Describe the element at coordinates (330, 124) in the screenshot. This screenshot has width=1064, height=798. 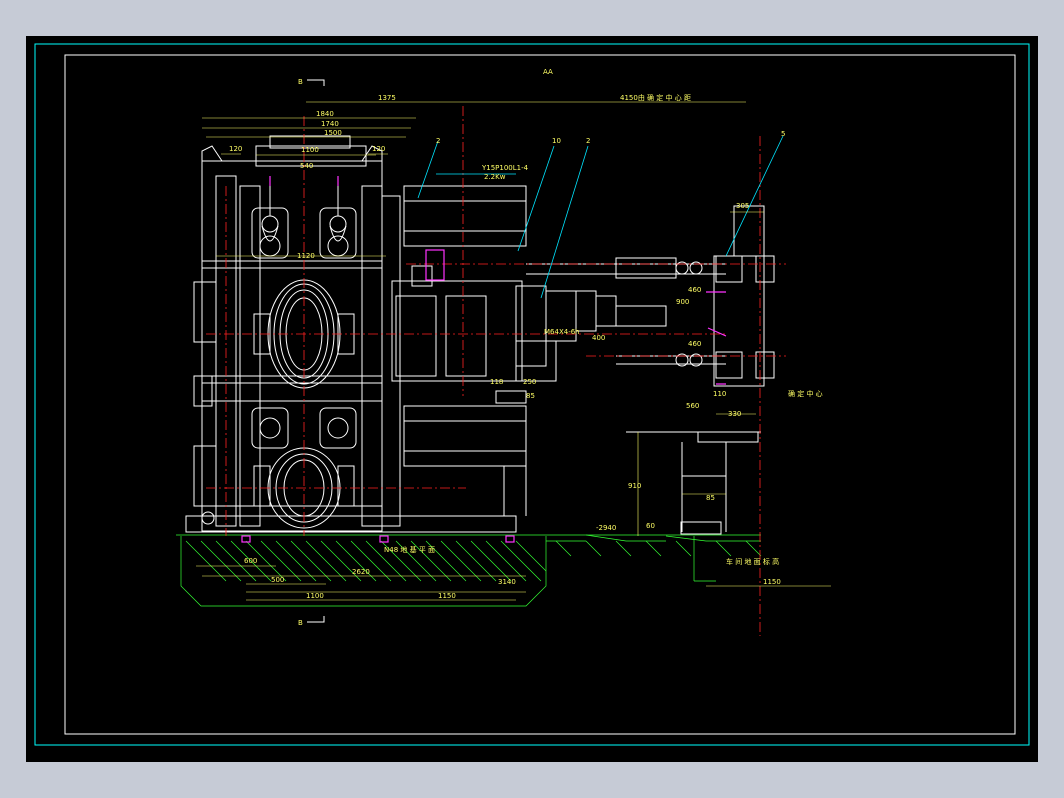
I see `dim-1740: 1740` at that location.